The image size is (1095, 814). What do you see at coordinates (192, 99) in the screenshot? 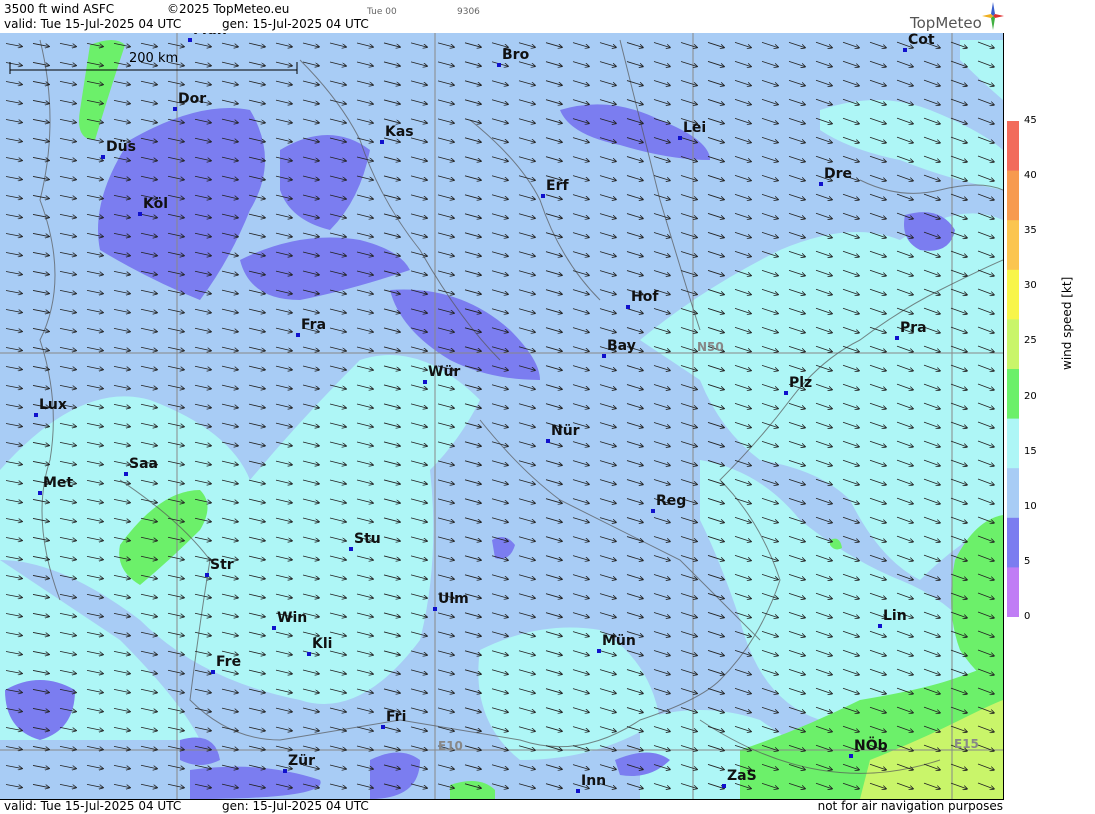
I see `city-label: Dor` at bounding box center [192, 99].